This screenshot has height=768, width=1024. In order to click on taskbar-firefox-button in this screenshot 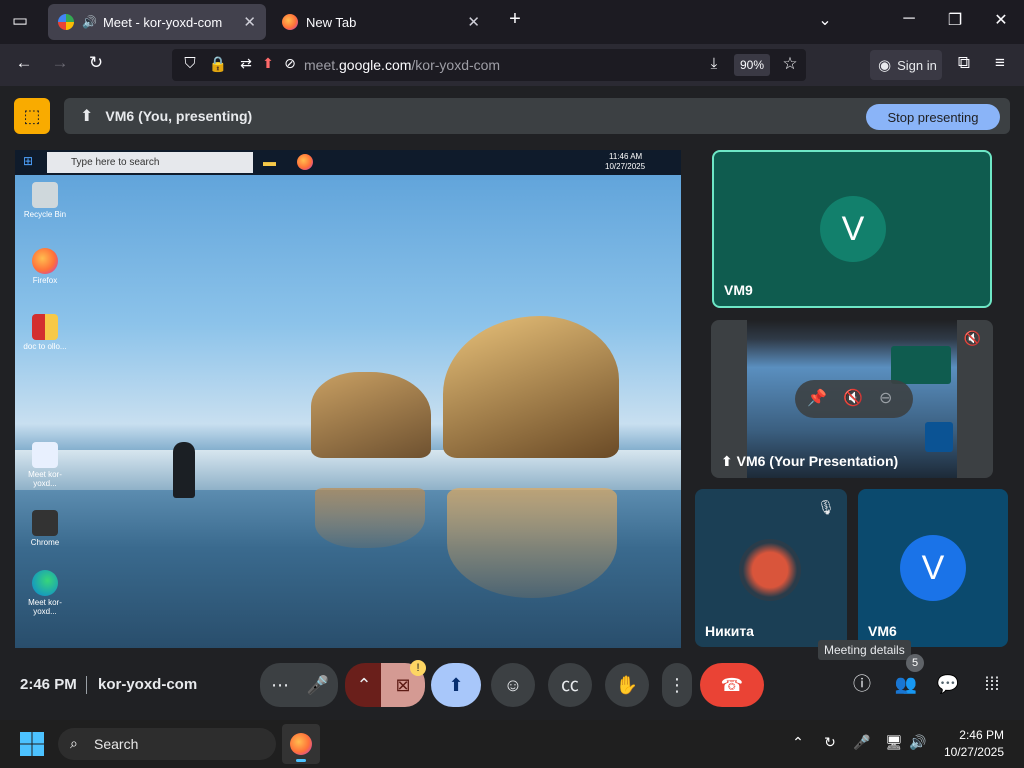, I will do `click(301, 744)`.